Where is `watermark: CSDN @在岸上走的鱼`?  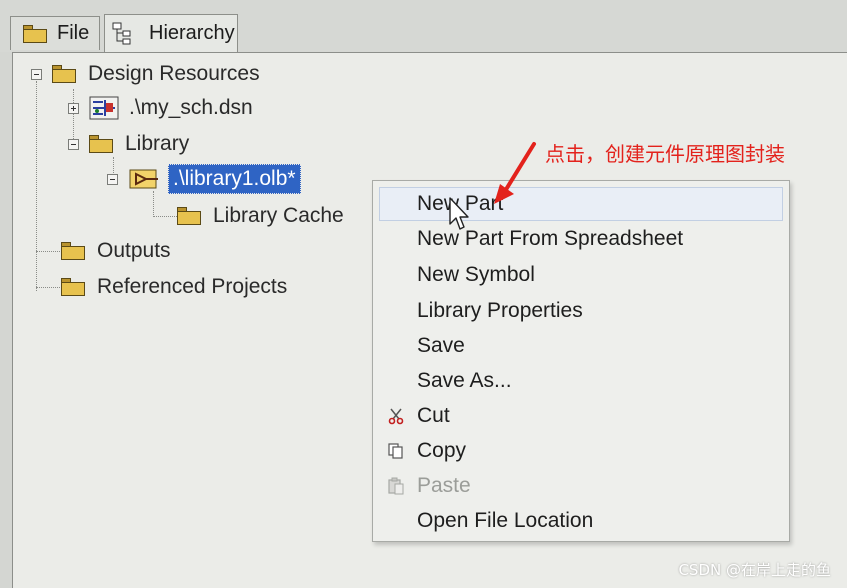 watermark: CSDN @在岸上走的鱼 is located at coordinates (754, 570).